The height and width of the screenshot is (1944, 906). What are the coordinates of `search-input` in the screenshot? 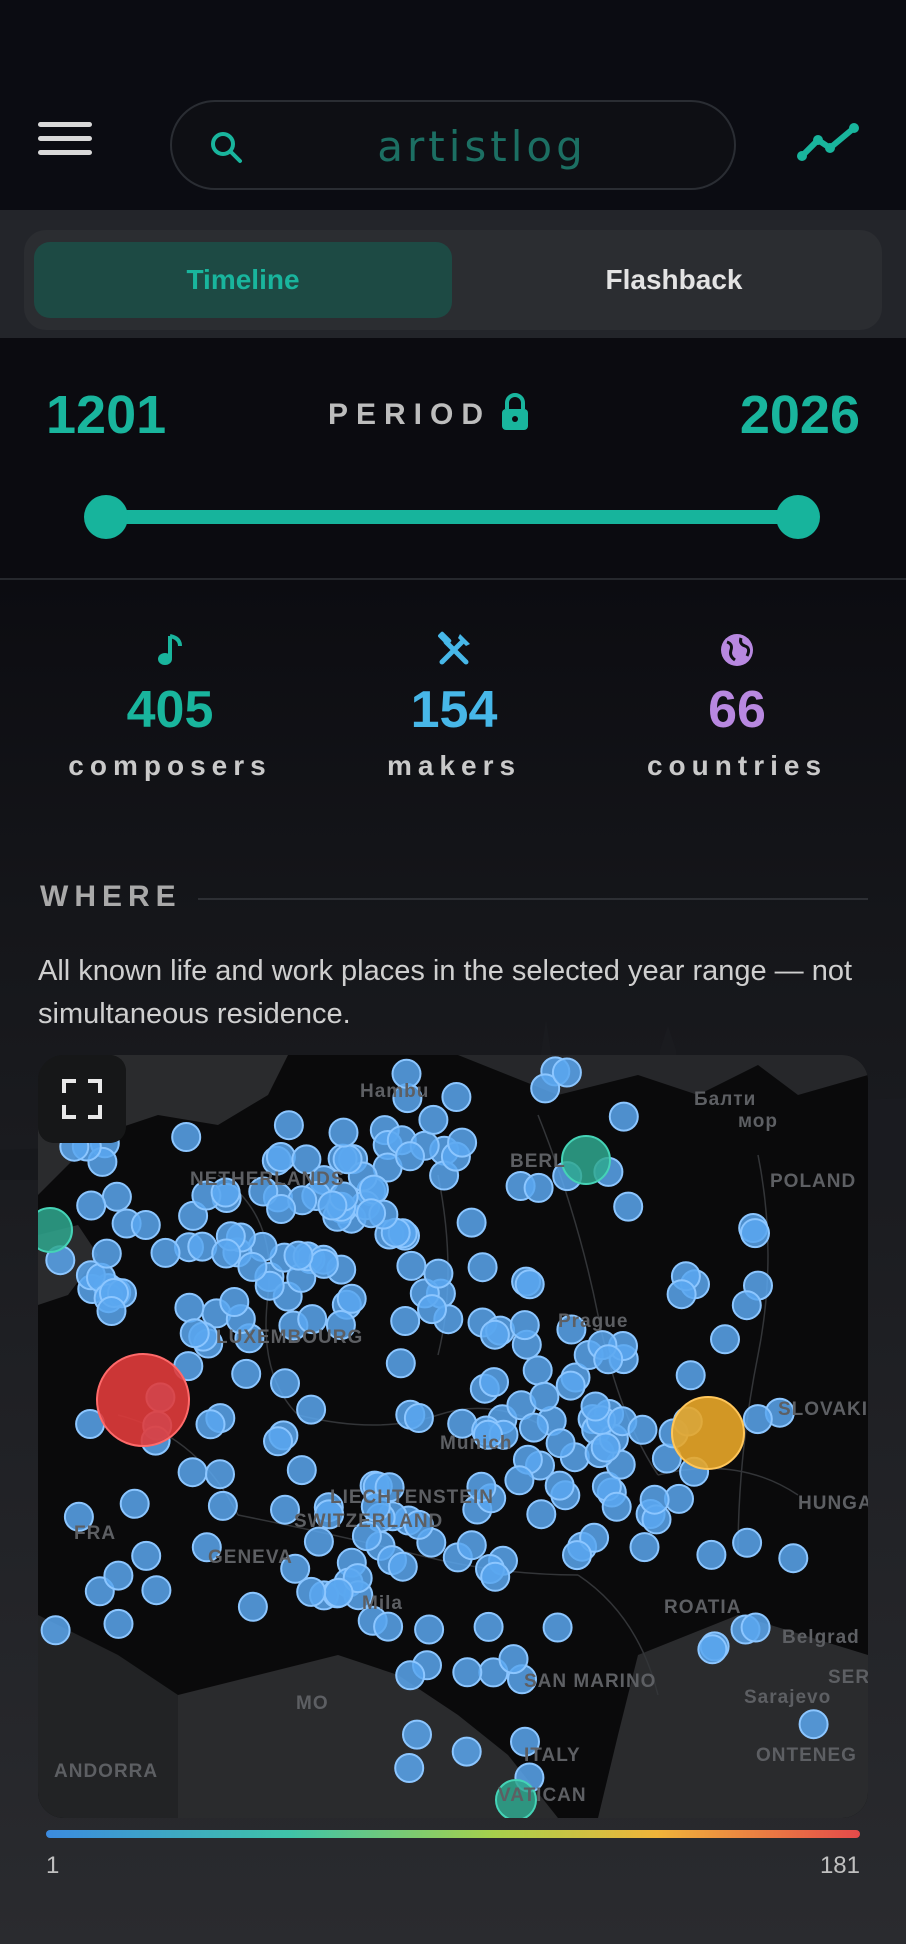 It's located at (482, 146).